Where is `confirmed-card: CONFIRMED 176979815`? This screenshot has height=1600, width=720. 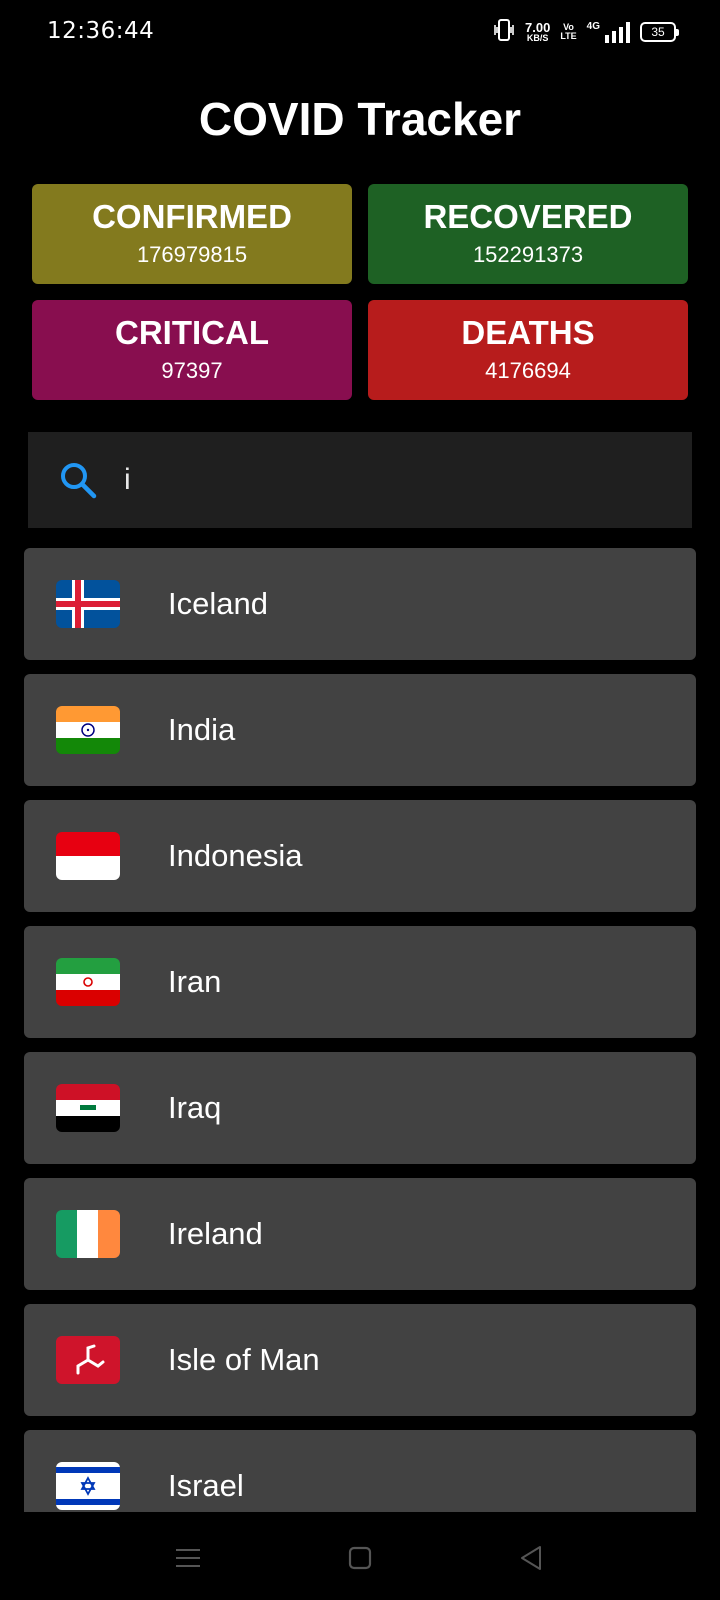 confirmed-card: CONFIRMED 176979815 is located at coordinates (192, 234).